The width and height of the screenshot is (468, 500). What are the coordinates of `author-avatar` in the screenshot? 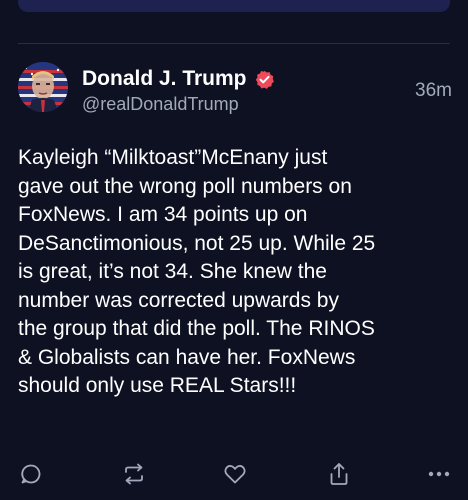 It's located at (43, 87).